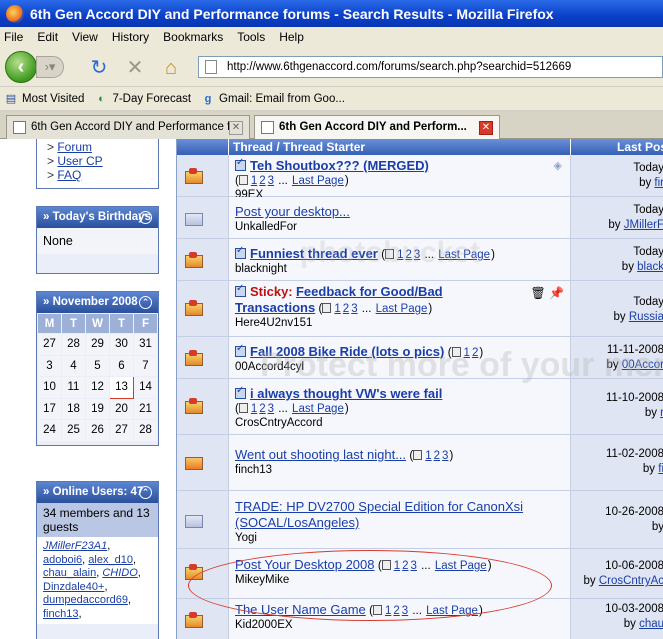  I want to click on calendar-day: 24, so click(49, 430).